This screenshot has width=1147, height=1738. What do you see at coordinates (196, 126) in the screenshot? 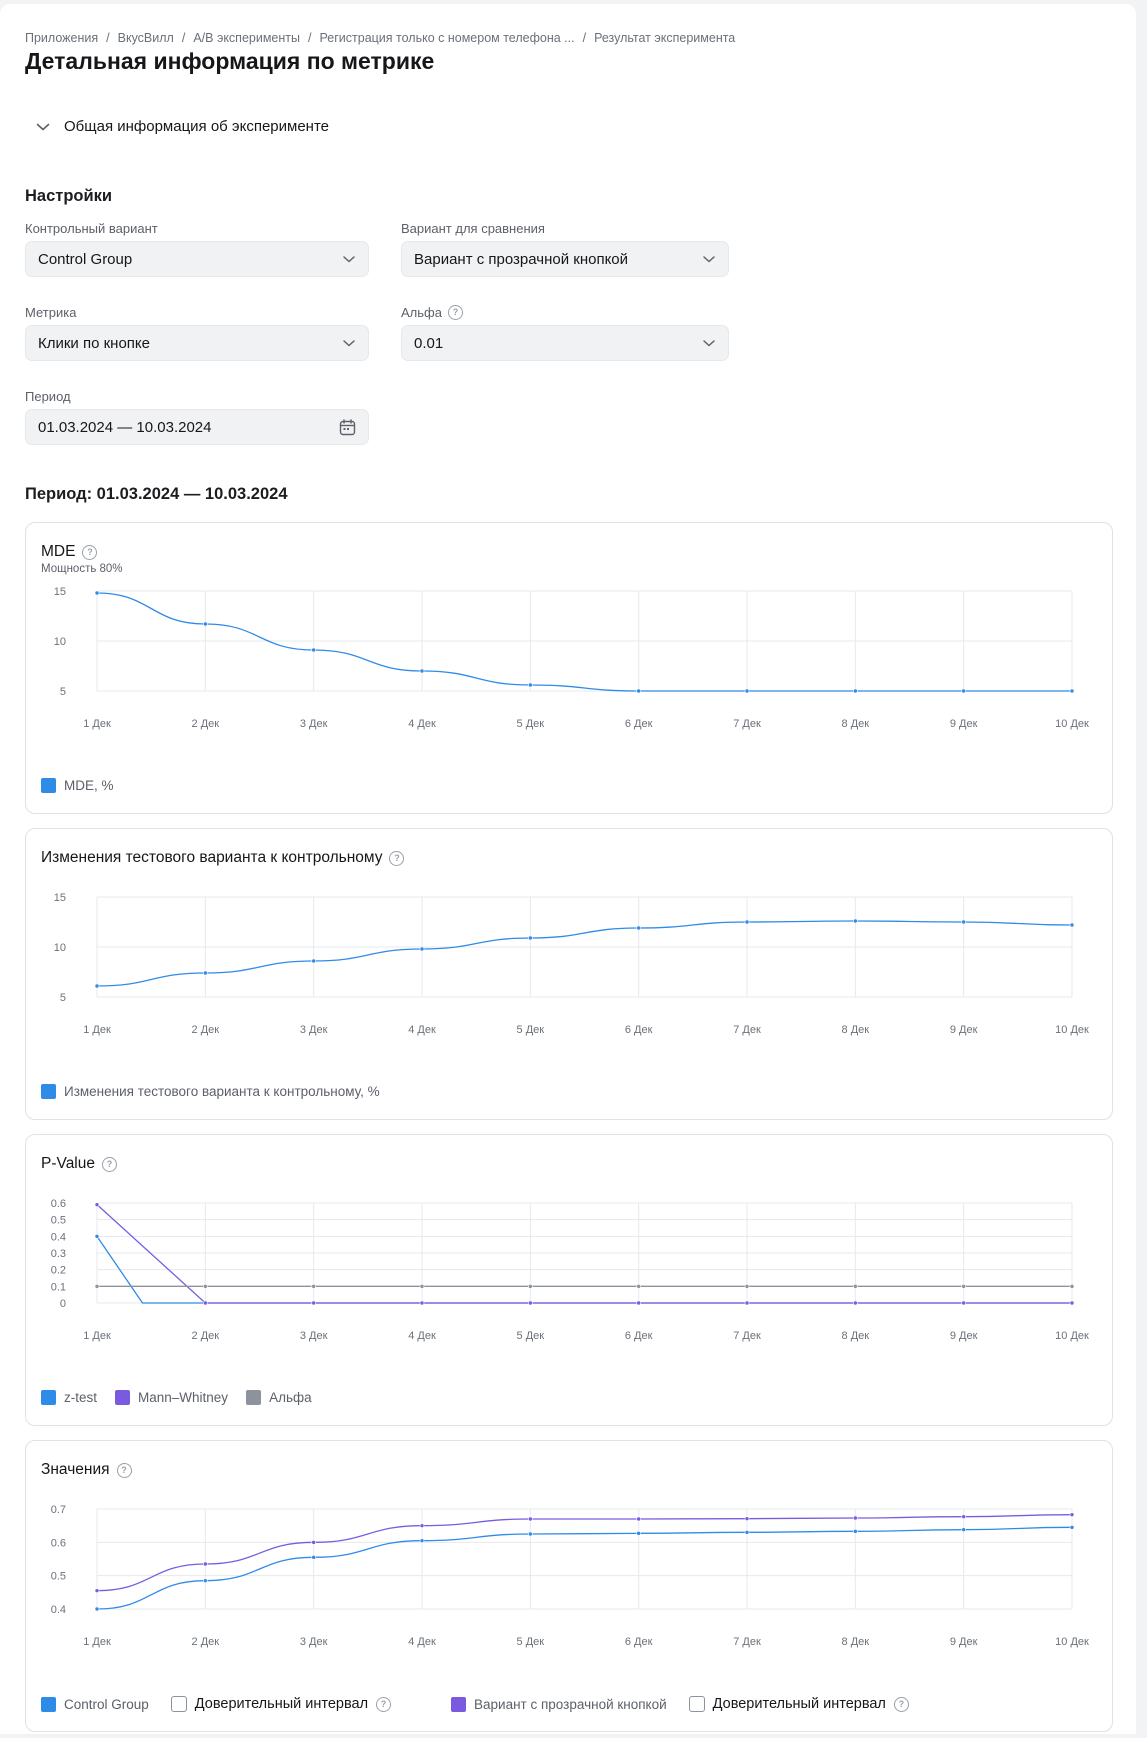
I see `accordion-label: Общая информация об эксперименте` at bounding box center [196, 126].